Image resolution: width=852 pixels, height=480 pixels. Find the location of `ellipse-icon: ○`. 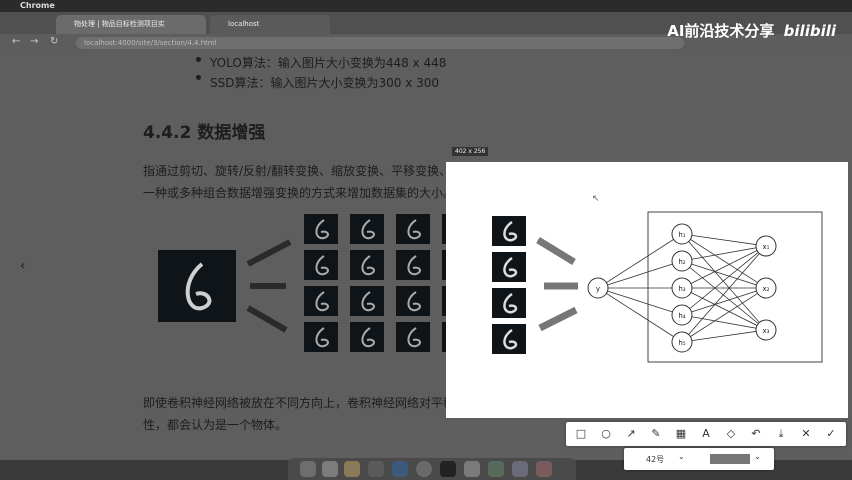

ellipse-icon: ○ is located at coordinates (606, 434).